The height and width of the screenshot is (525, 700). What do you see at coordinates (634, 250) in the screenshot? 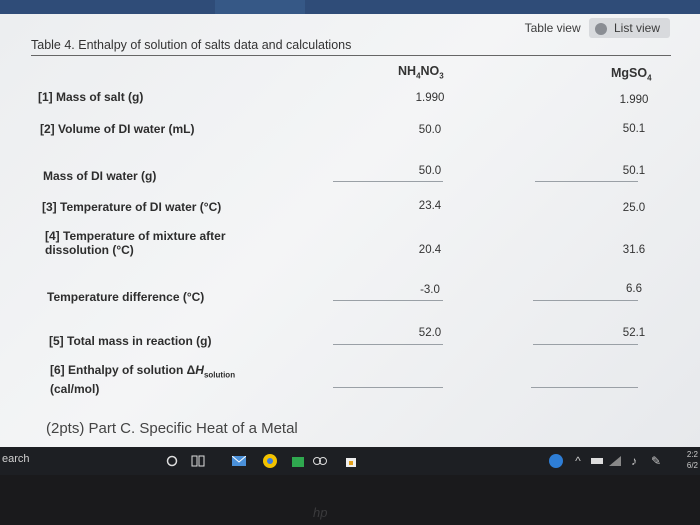
I see `cell-temp-mixture-mgso4: 31.6` at bounding box center [634, 250].